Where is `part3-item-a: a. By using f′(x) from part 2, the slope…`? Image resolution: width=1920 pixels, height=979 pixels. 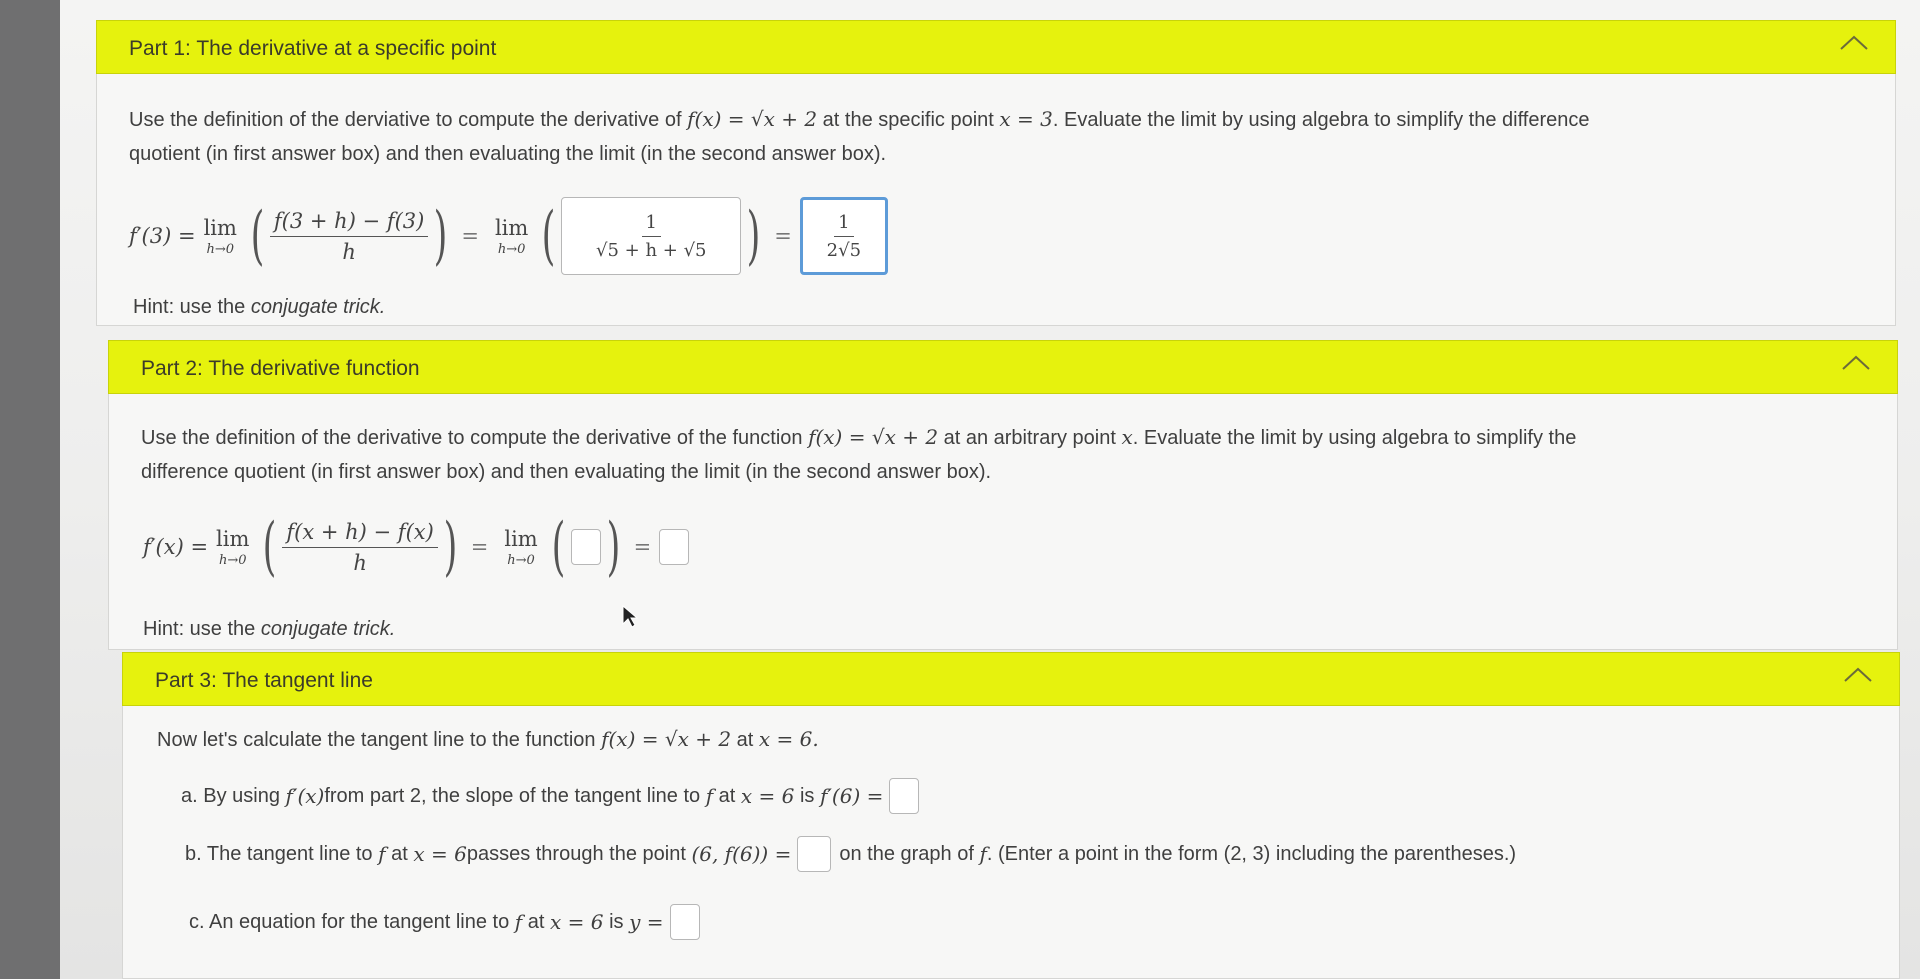 part3-item-a: a. By using f′(x) from part 2, the slope… is located at coordinates (550, 796).